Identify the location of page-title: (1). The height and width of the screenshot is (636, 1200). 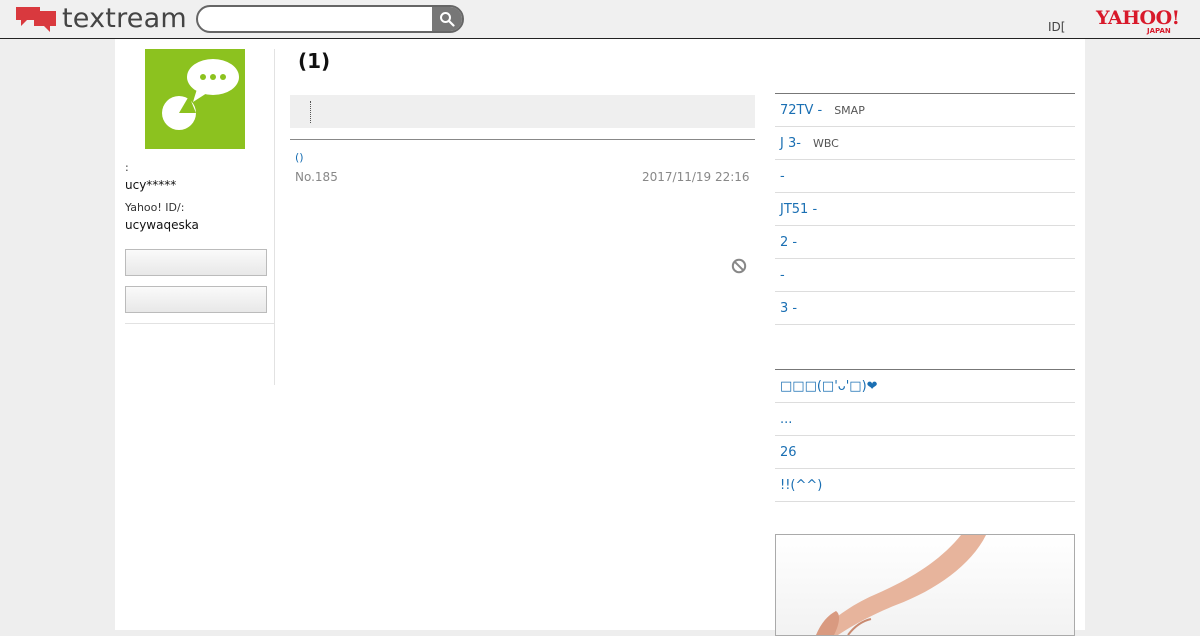
(314, 61).